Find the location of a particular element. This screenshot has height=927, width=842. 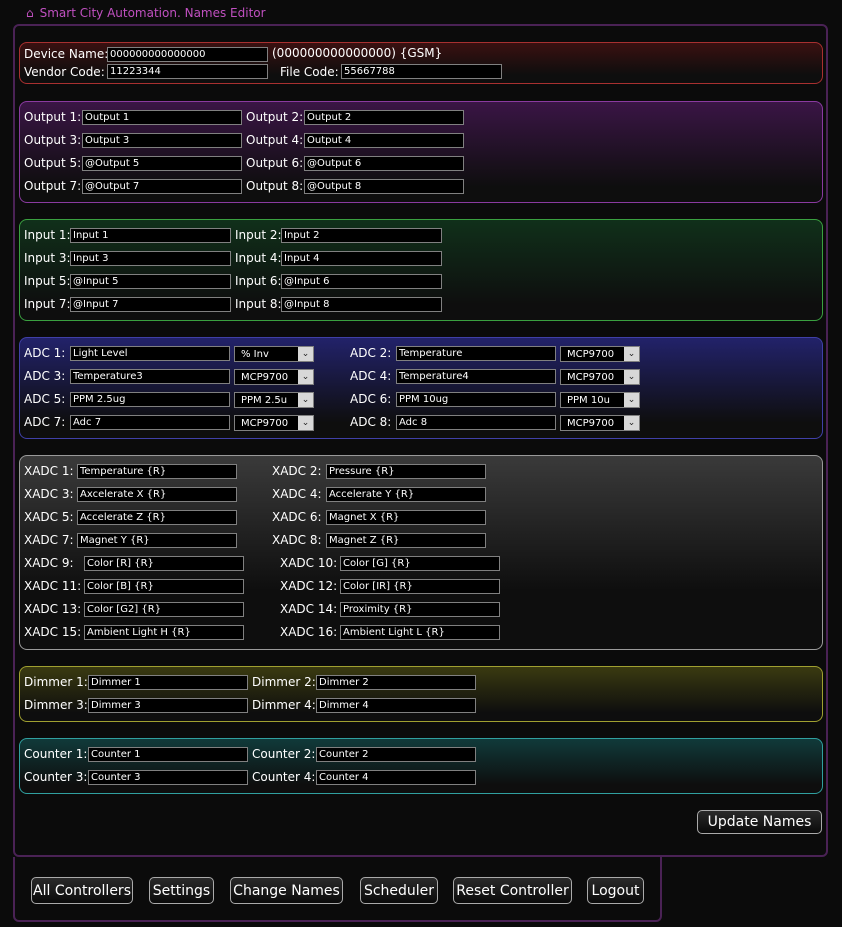

file-code-field is located at coordinates (421, 71).